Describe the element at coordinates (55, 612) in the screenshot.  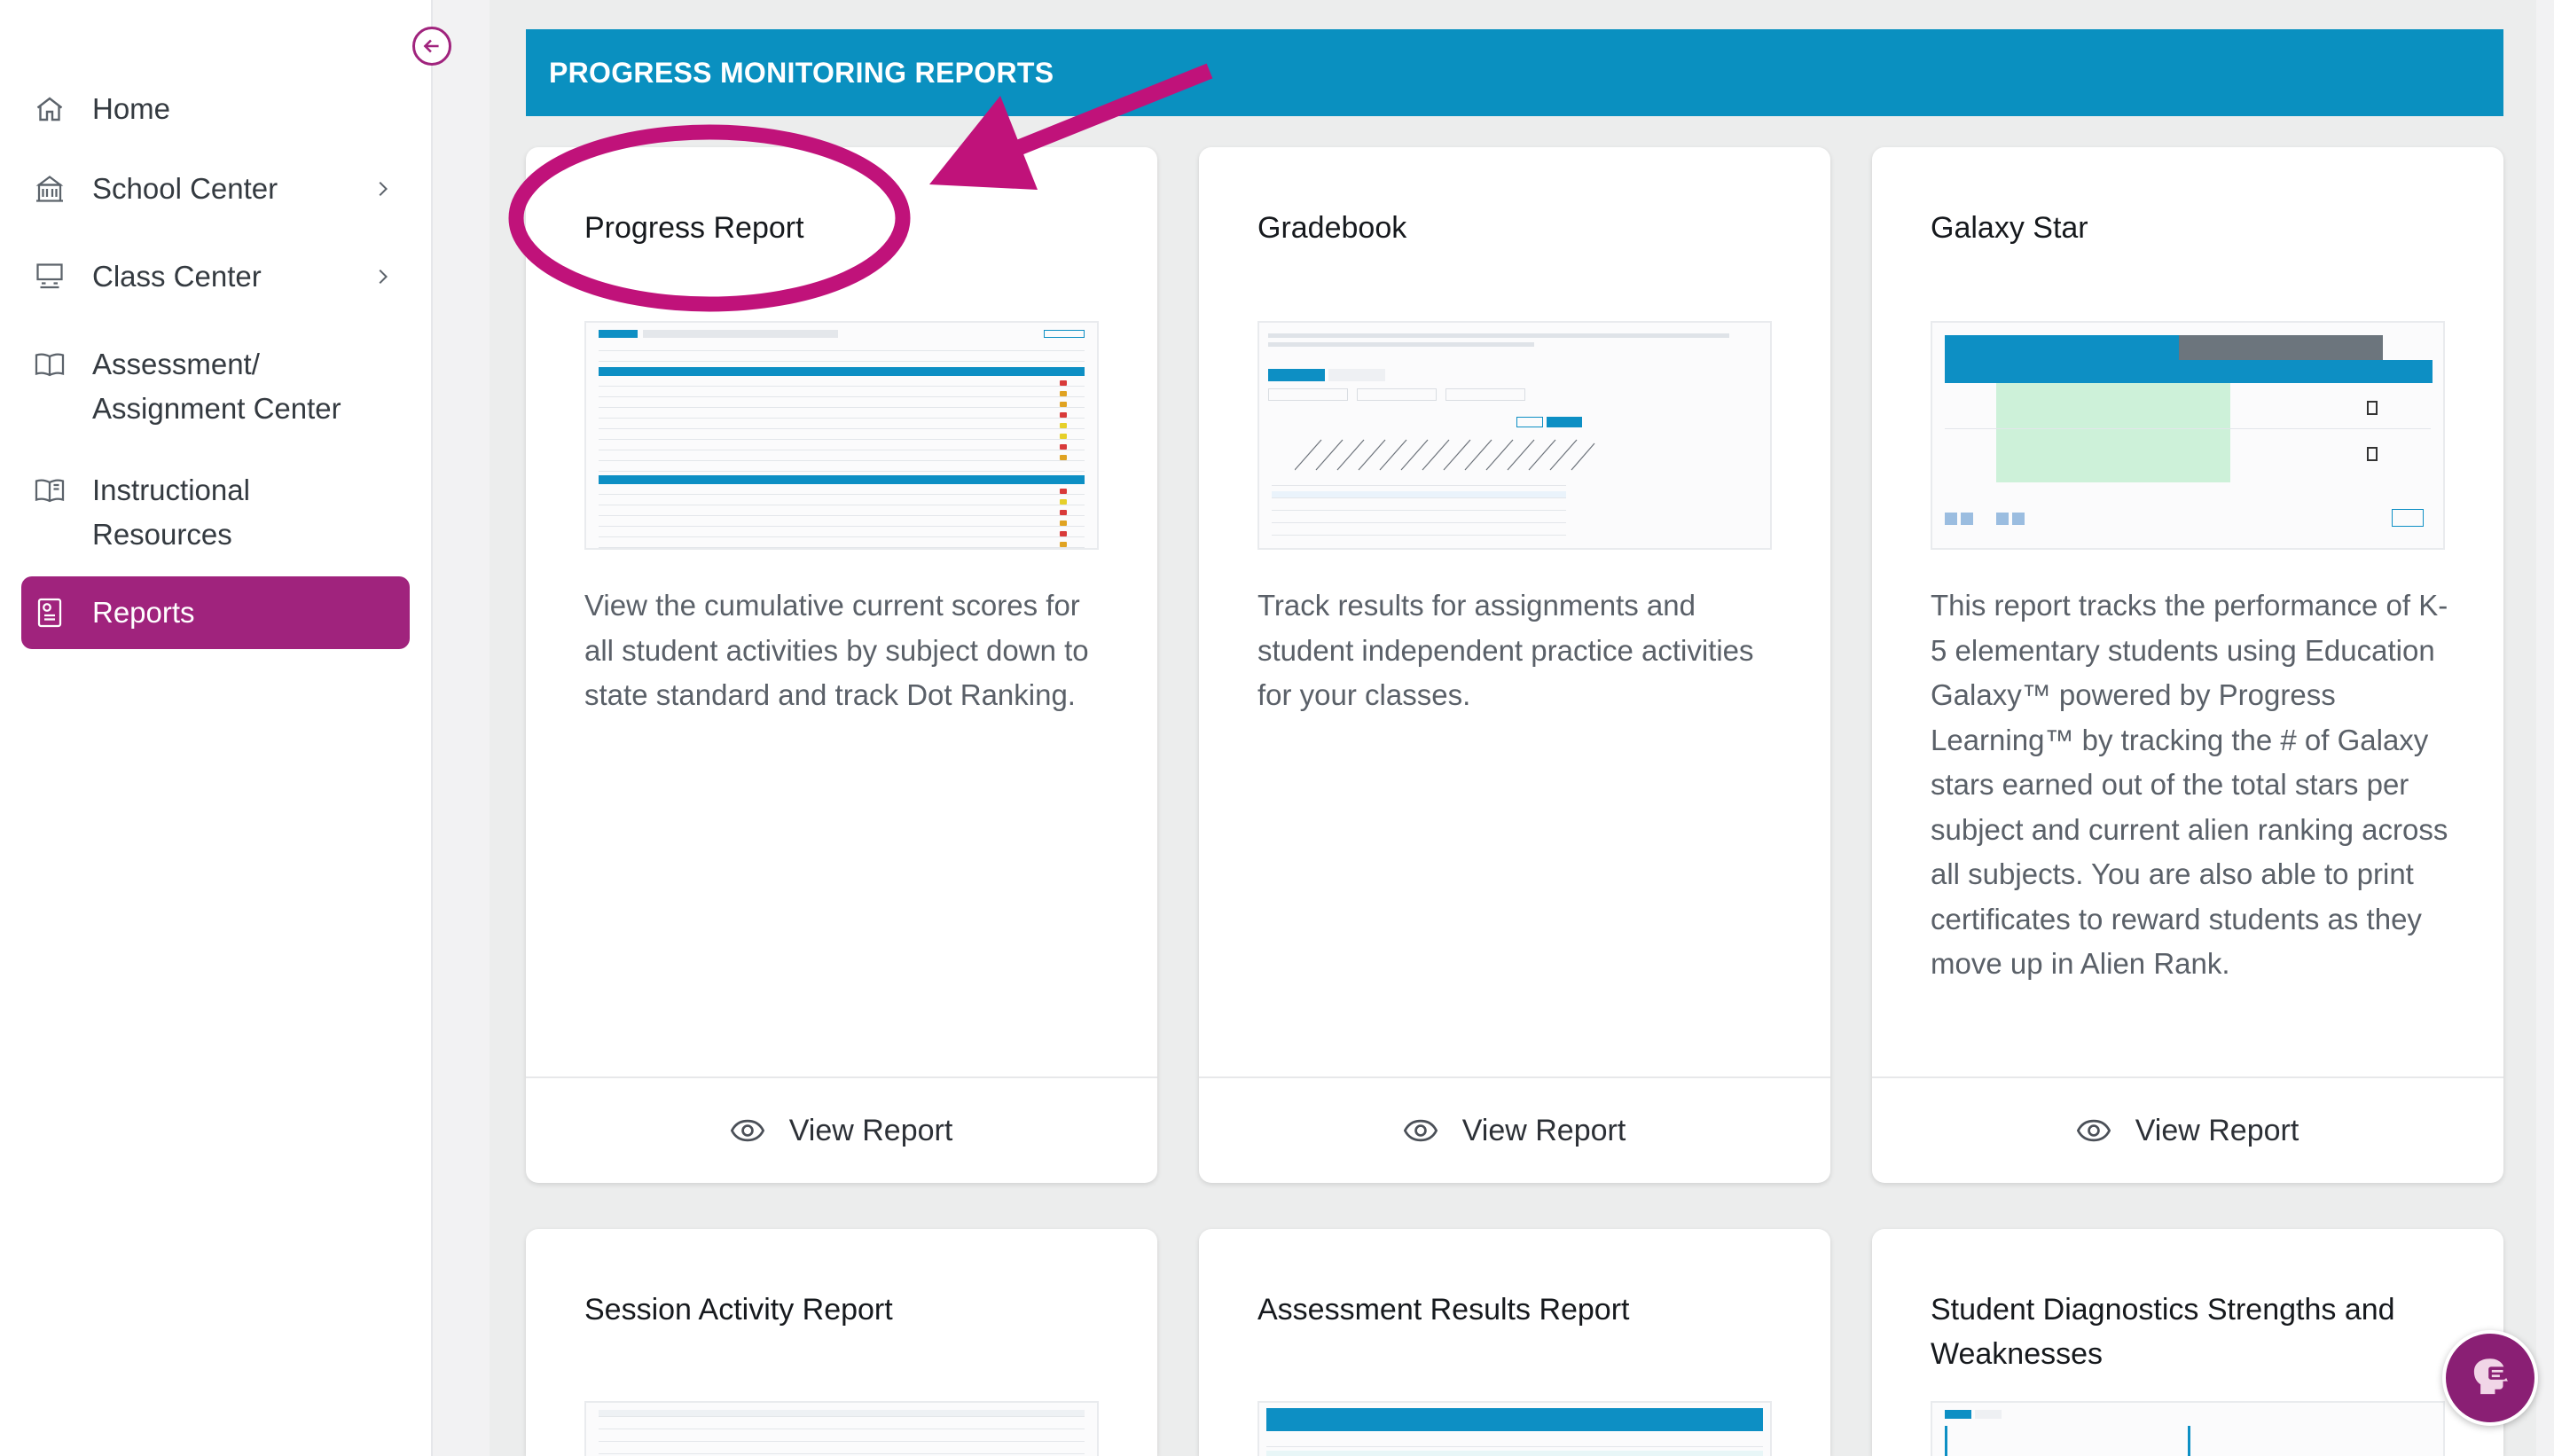
I see `report-icon` at that location.